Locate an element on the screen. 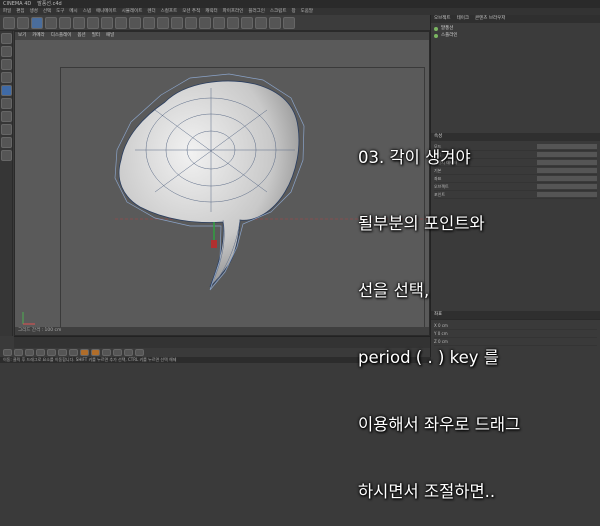  pen-icon is located at coordinates (205, 23).